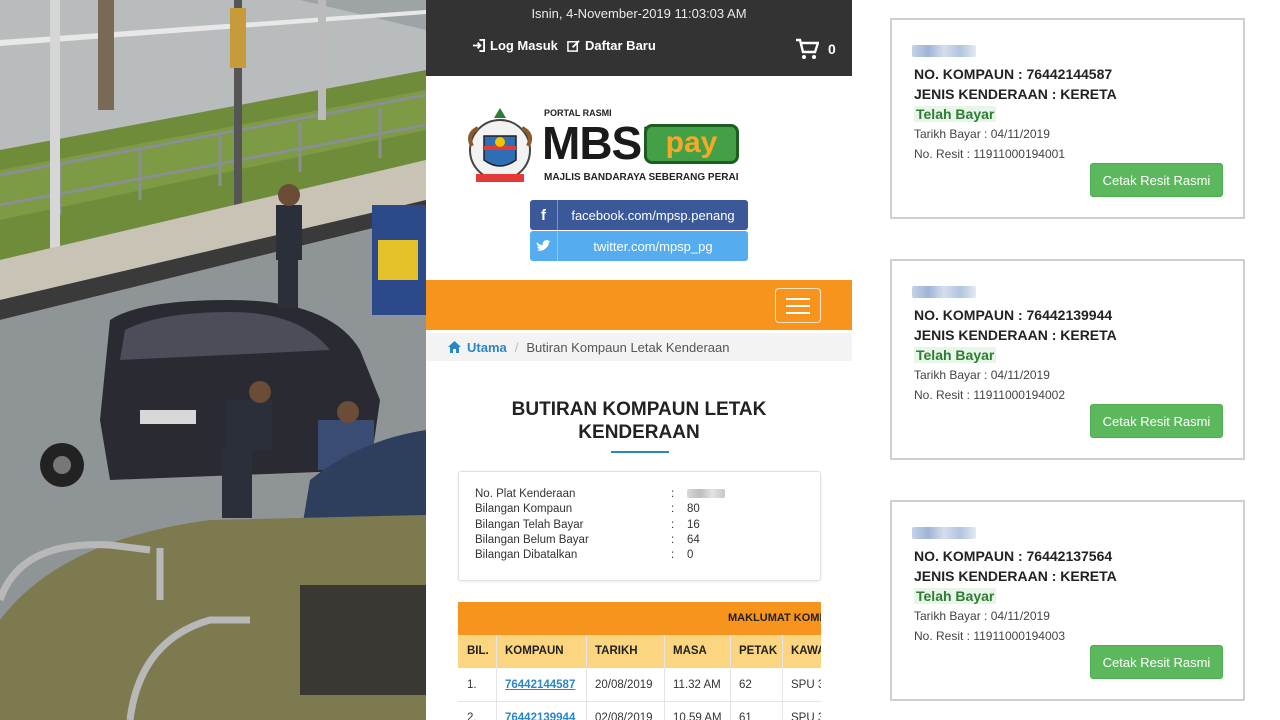  I want to click on twitter-icon, so click(544, 246).